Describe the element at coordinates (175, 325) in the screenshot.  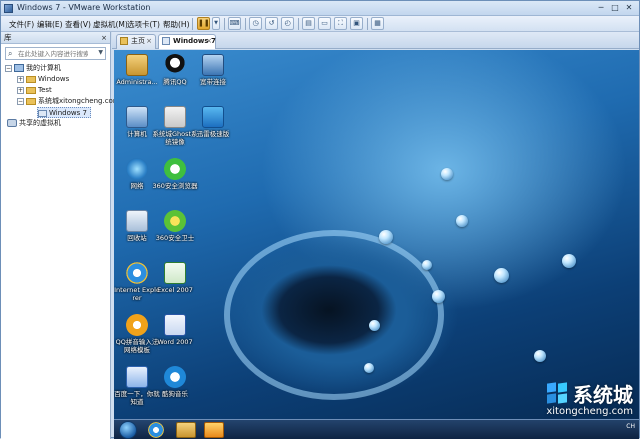
I see `word-icon` at that location.